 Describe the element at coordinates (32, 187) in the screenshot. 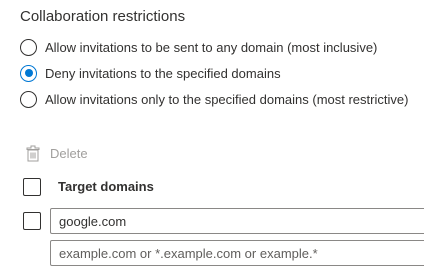

I see `select-all-checkbox` at that location.